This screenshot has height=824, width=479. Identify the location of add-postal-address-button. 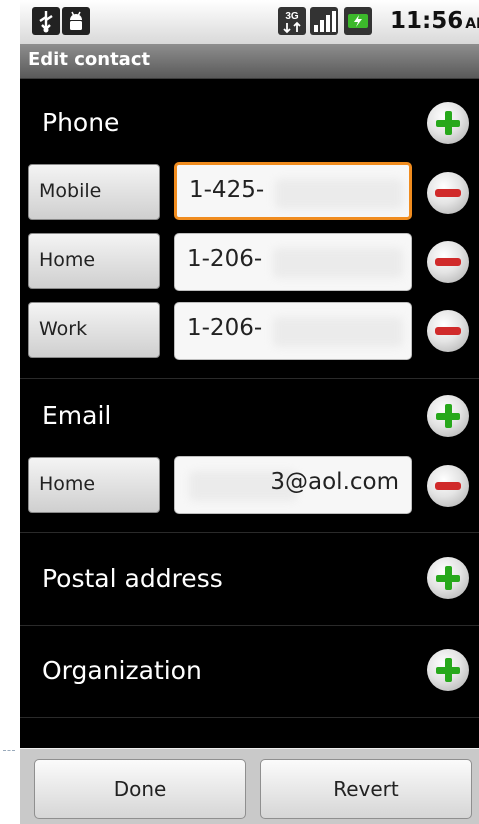
(448, 578).